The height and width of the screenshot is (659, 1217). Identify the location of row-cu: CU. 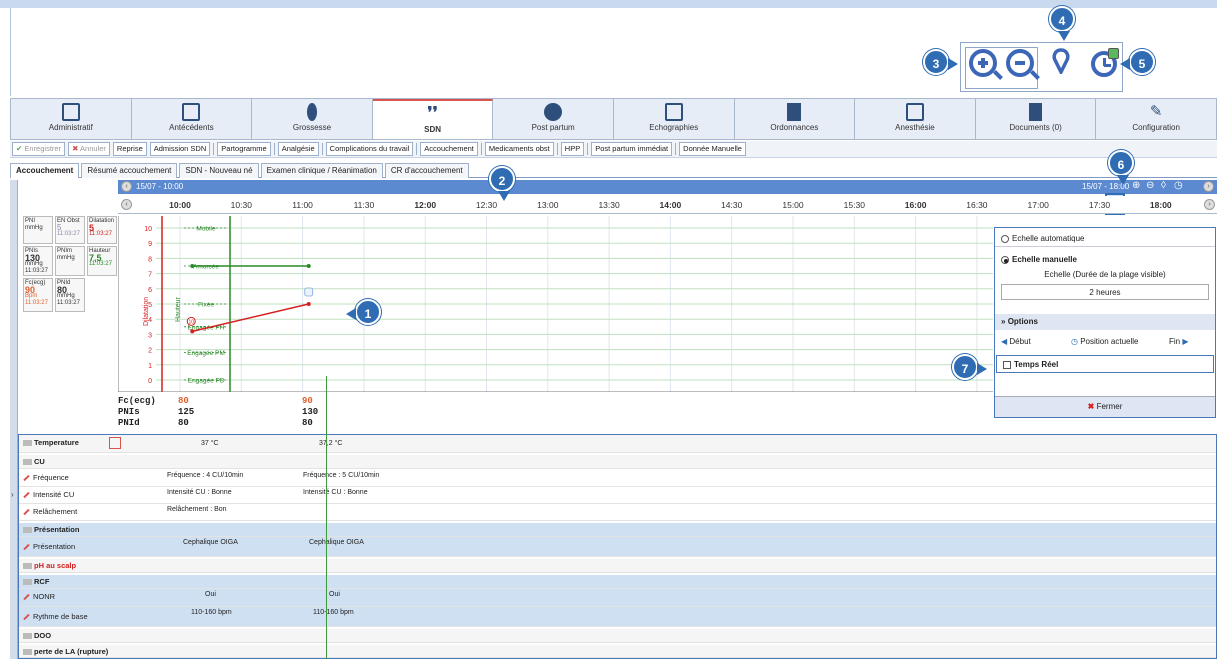
(617, 462).